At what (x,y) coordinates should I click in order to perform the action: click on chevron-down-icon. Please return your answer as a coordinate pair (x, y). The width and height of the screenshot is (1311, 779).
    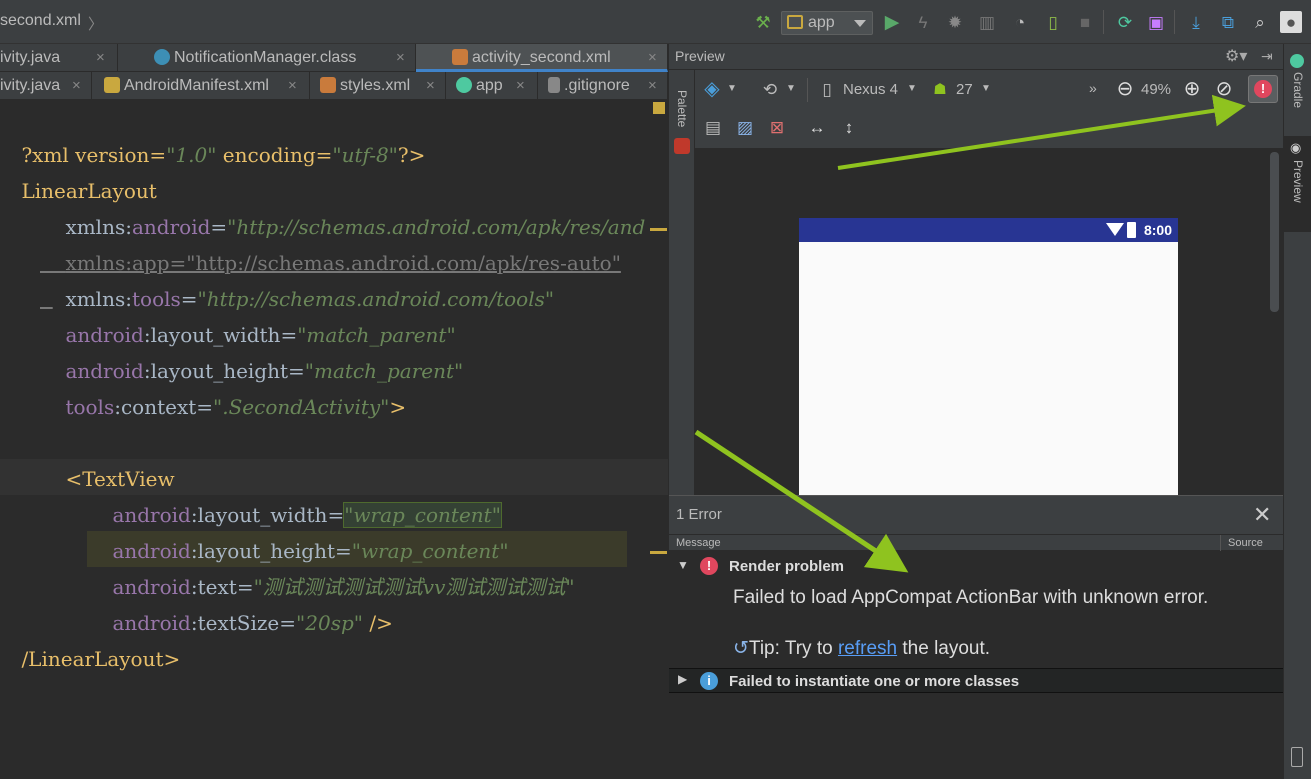
    Looking at the image, I should click on (860, 23).